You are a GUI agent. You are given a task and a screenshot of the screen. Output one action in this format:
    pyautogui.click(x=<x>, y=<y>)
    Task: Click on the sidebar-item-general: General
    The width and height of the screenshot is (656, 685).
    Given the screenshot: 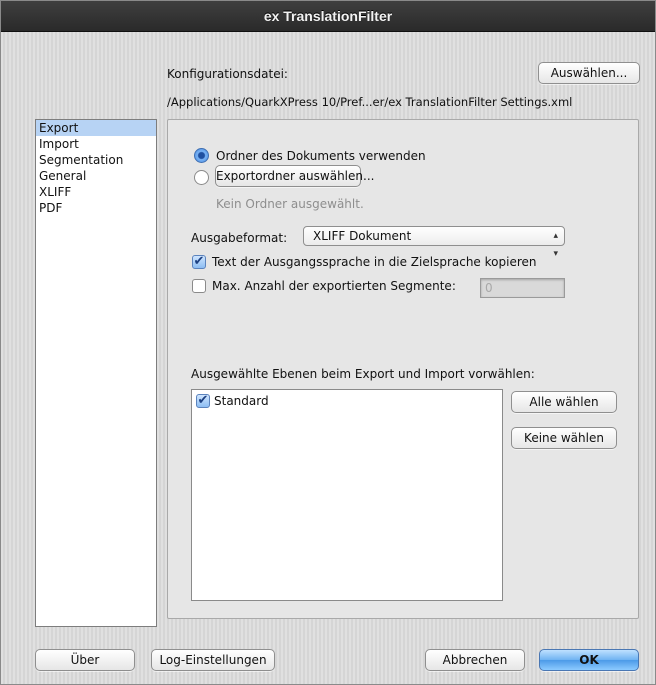 What is the action you would take?
    pyautogui.click(x=96, y=176)
    